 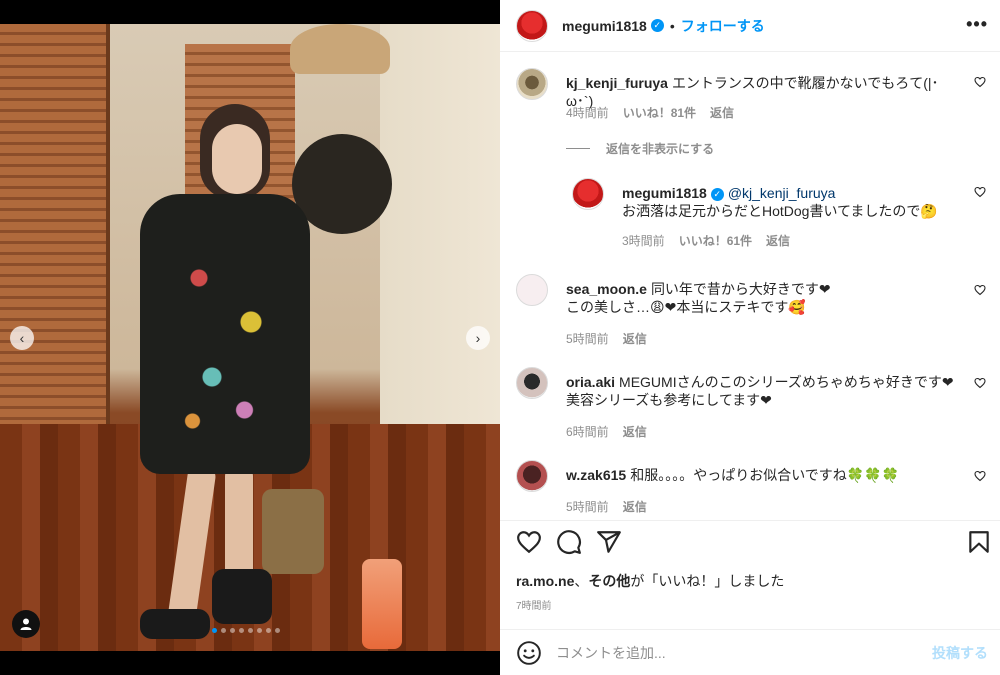 I want to click on mention-link: @kj_kenji_furuya, so click(x=782, y=193).